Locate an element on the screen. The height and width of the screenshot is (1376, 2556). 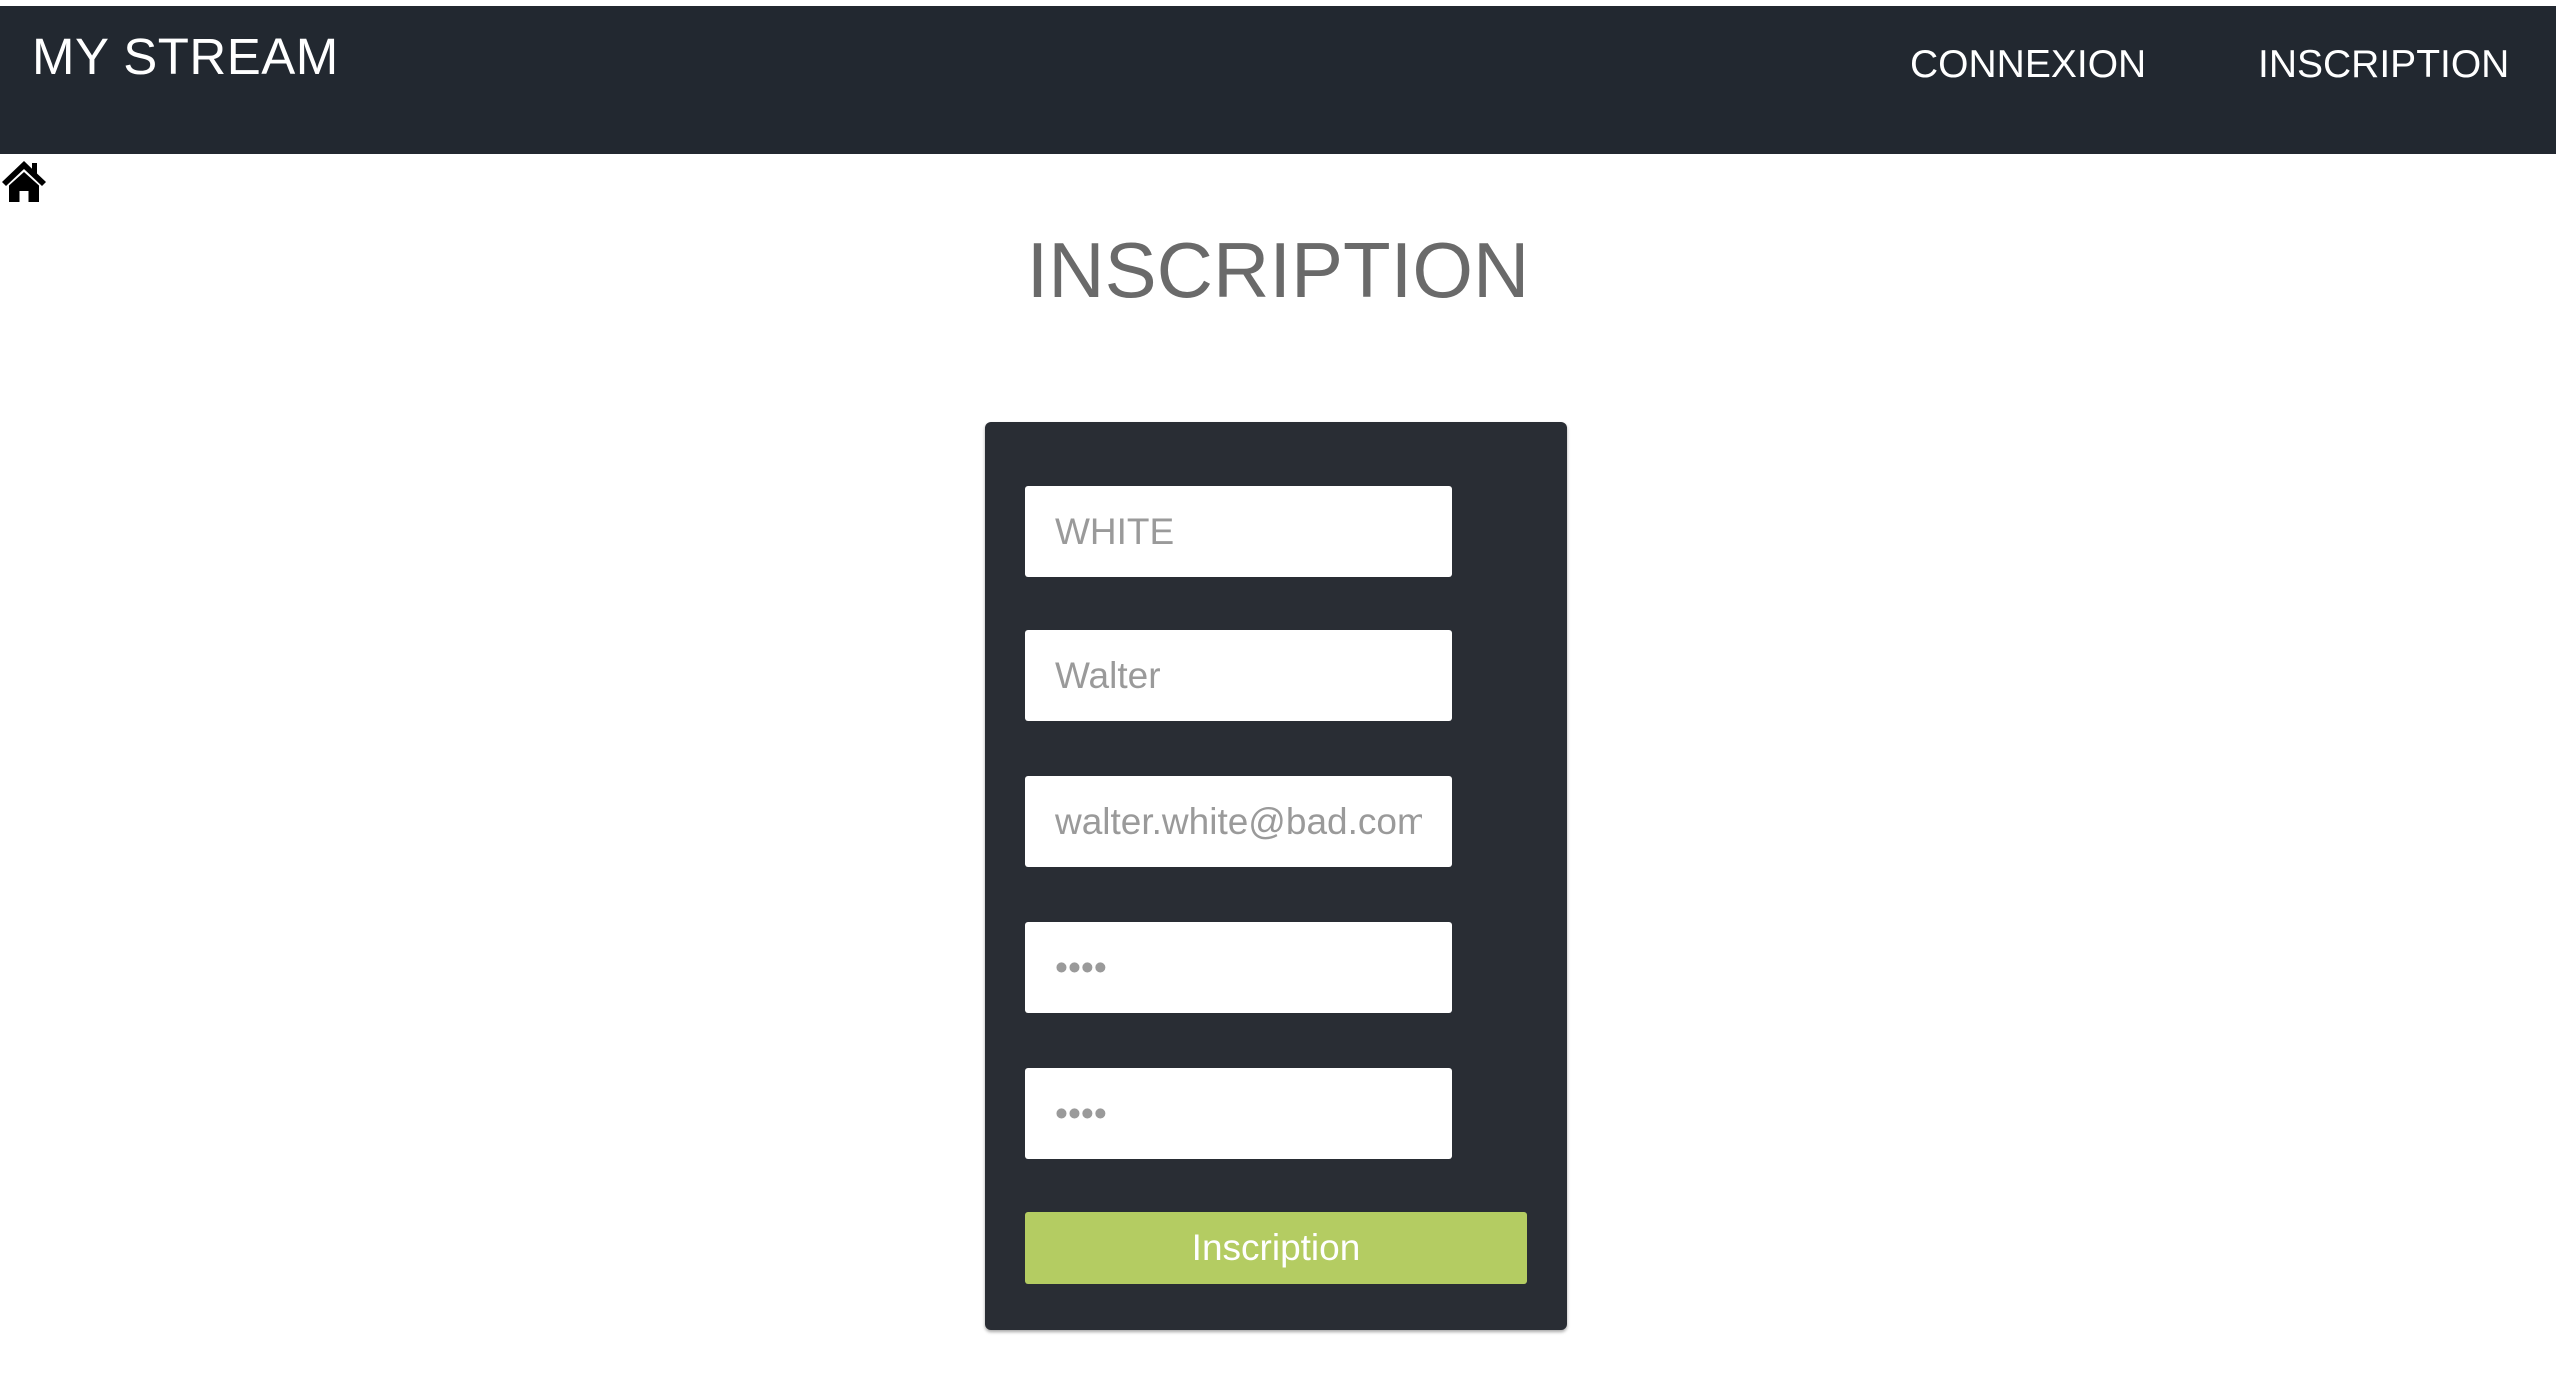
password-input is located at coordinates (1238, 967).